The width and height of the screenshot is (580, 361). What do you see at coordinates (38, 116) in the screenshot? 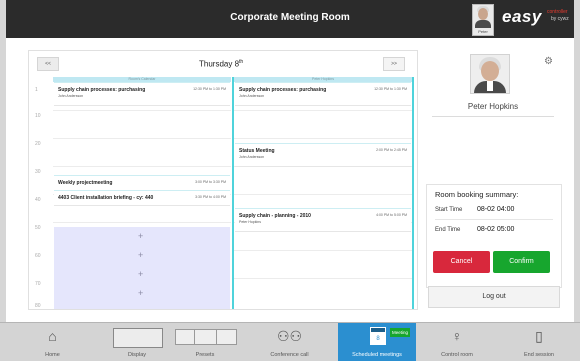
I see `time-label: 10` at bounding box center [38, 116].